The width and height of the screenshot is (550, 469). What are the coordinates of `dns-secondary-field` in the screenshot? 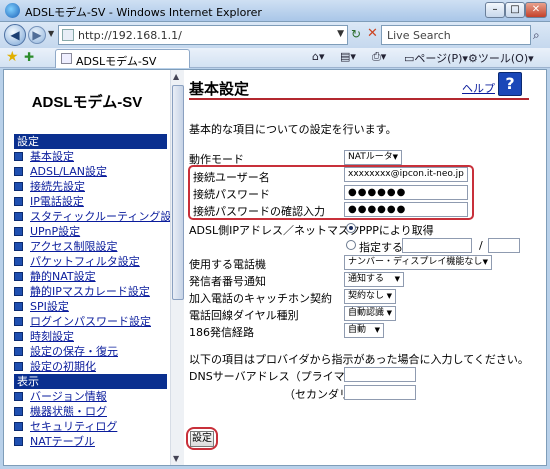 It's located at (380, 392).